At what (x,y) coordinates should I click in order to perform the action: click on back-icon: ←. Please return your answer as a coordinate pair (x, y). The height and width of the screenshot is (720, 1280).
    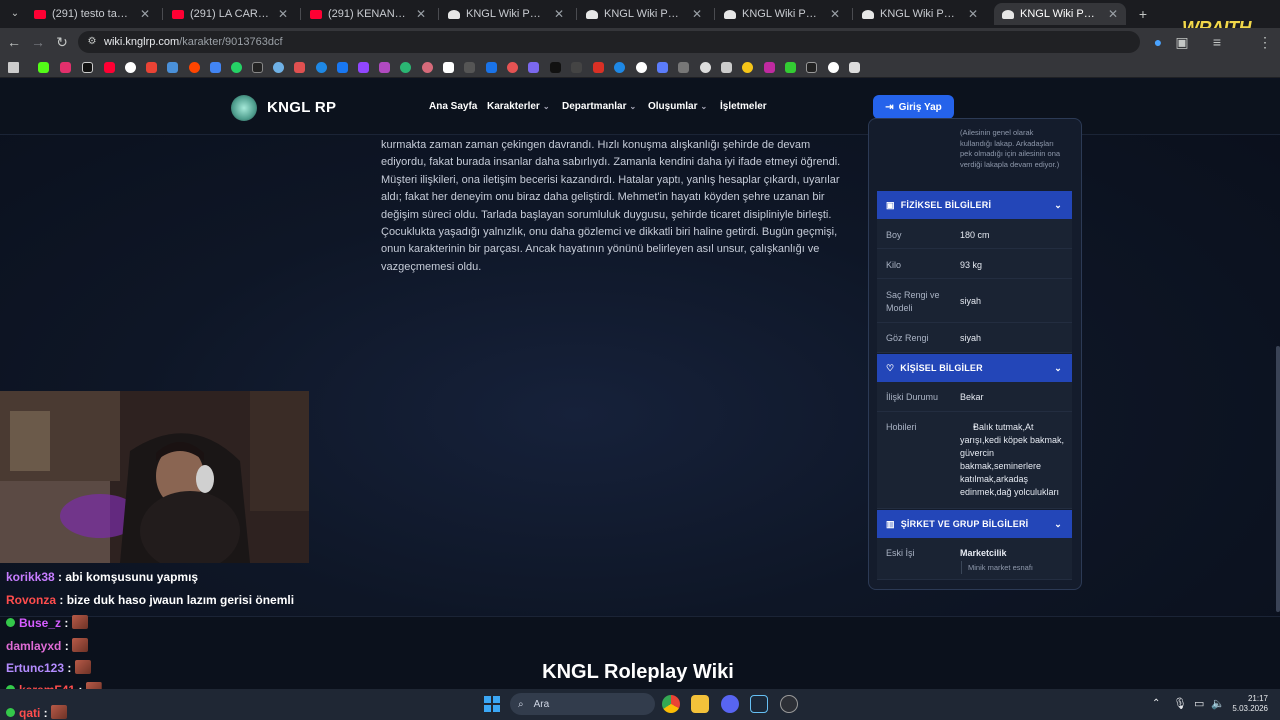
    Looking at the image, I should click on (14, 42).